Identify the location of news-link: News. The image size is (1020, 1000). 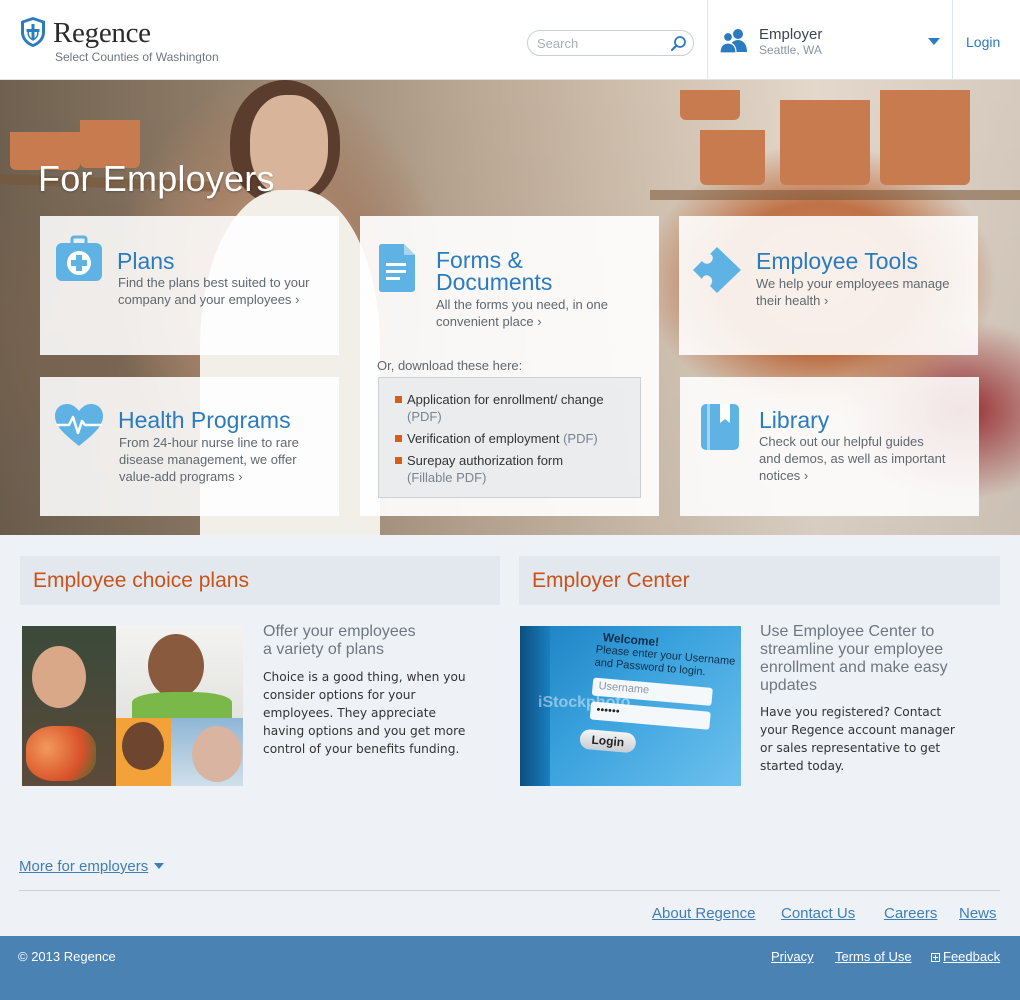
(978, 913).